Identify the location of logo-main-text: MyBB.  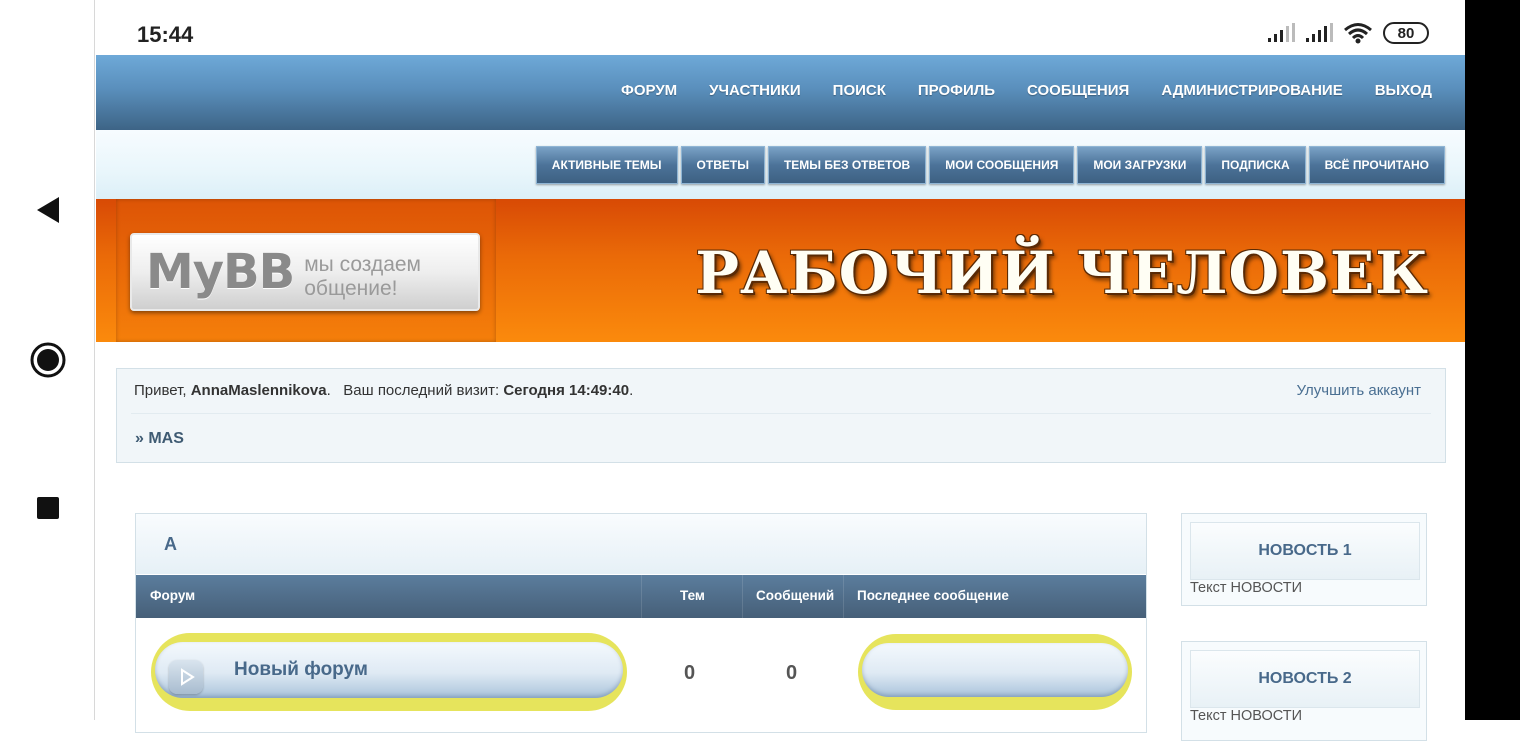
(220, 272).